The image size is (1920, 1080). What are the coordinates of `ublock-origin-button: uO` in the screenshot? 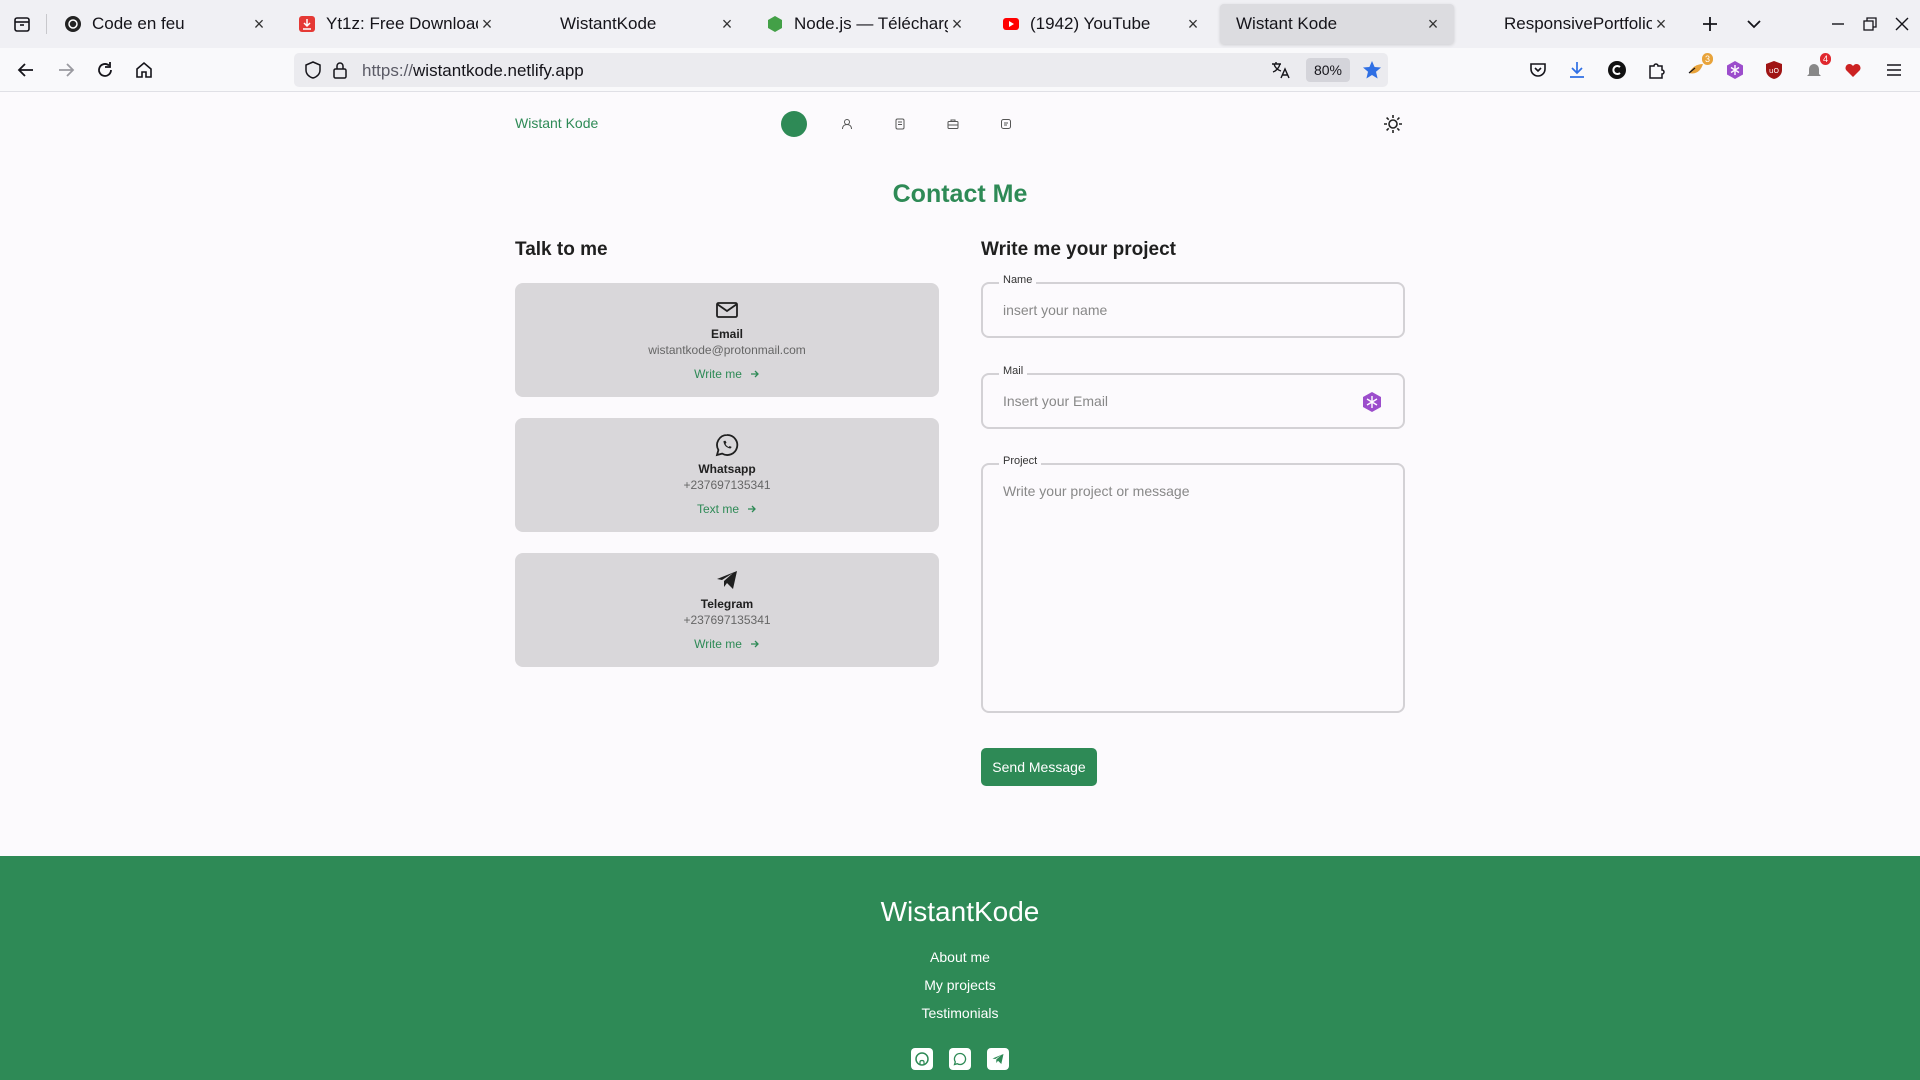 It's located at (1774, 70).